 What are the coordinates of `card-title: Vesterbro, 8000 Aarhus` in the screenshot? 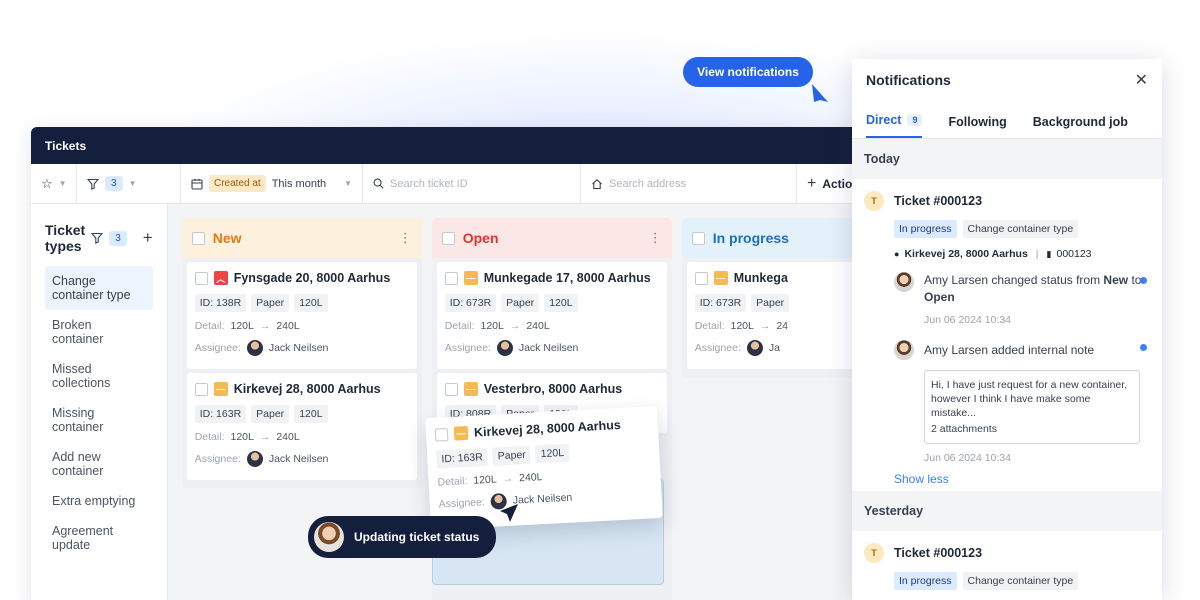 It's located at (553, 389).